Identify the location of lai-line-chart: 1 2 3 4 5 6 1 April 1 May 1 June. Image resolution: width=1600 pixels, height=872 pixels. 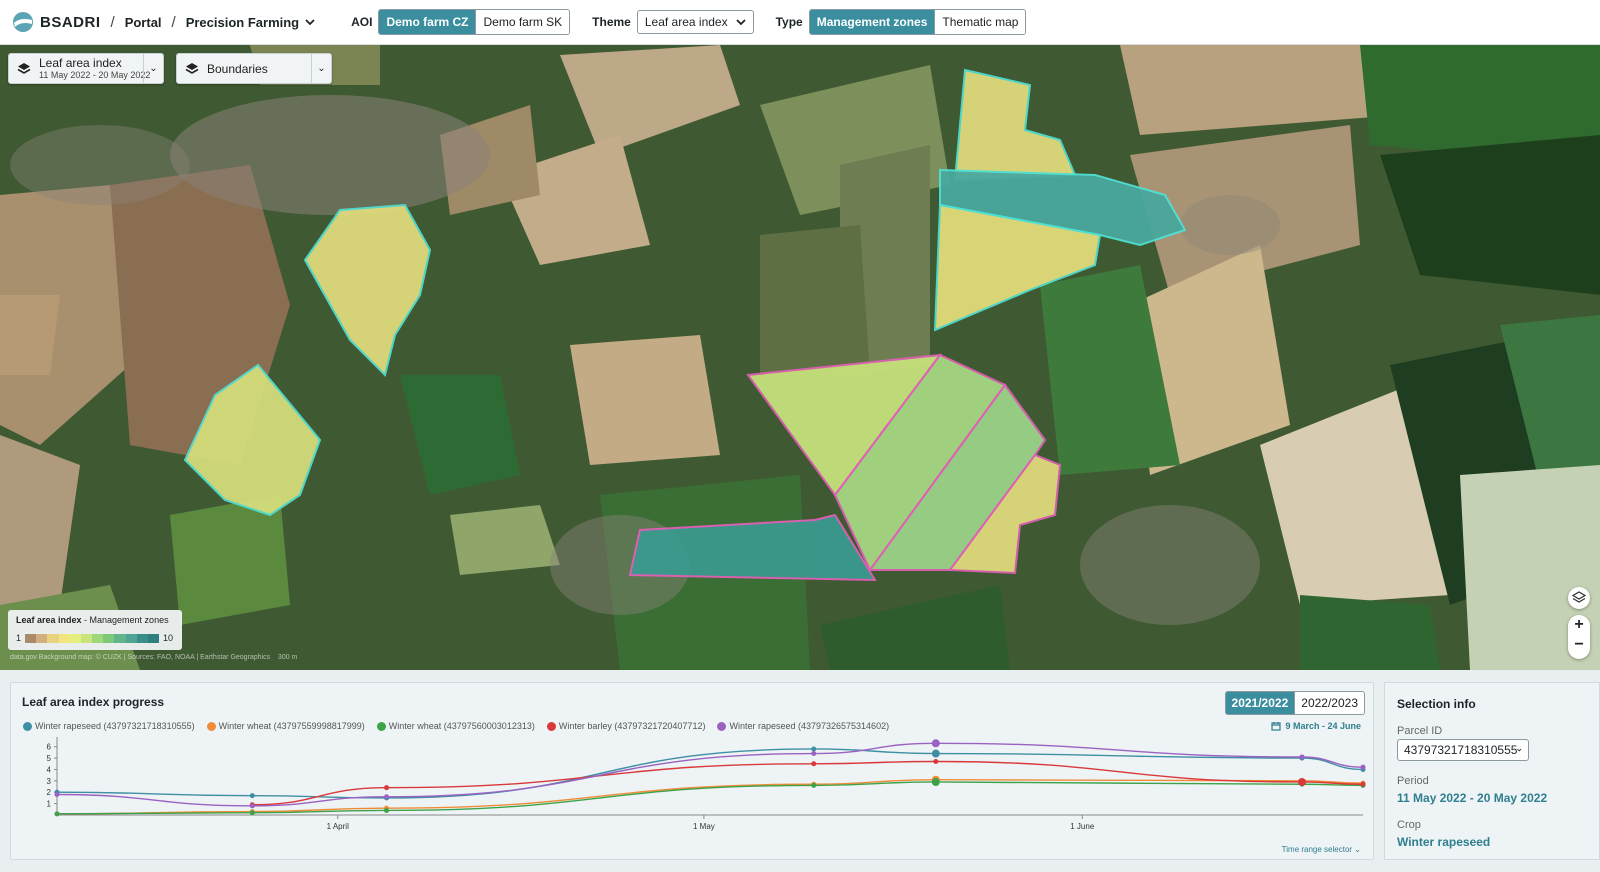
(706, 784).